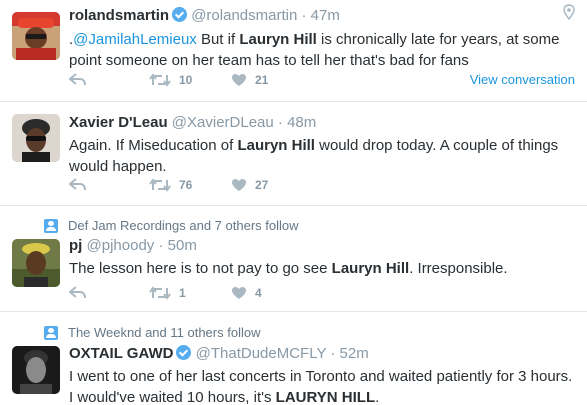  I want to click on fullname: rolandsmartin, so click(119, 15).